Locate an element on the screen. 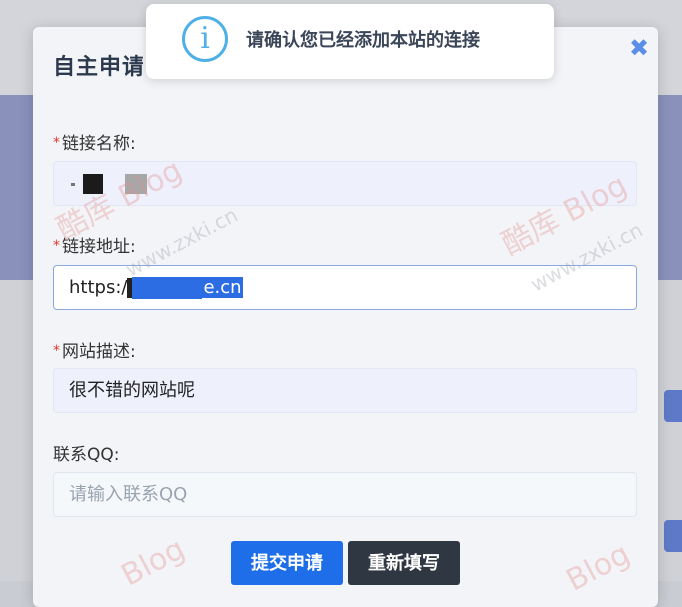 The image size is (682, 607). link-url-input: https:/e.cn is located at coordinates (345, 287).